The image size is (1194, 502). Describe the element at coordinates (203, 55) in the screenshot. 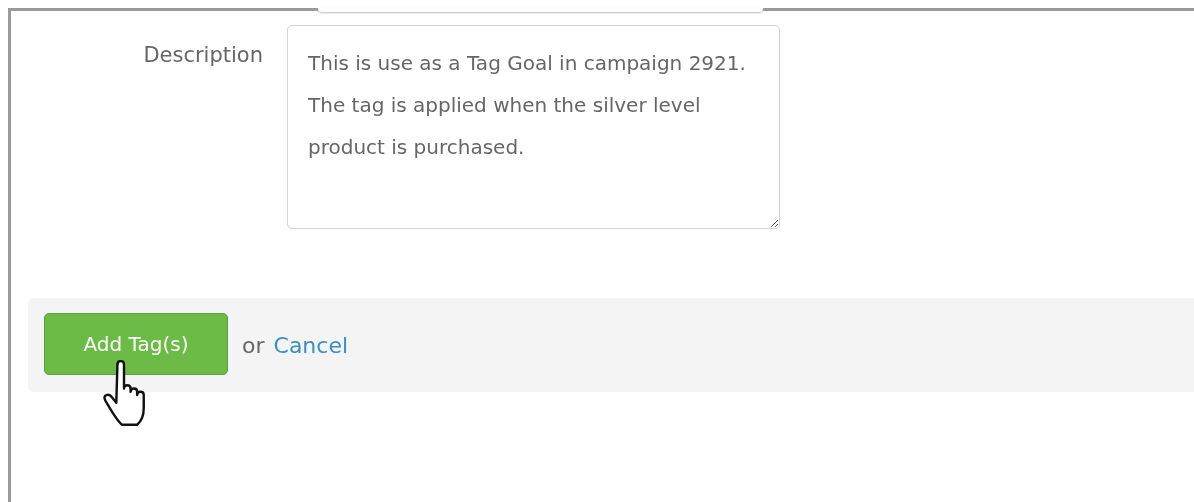

I see `description-label: Description` at that location.